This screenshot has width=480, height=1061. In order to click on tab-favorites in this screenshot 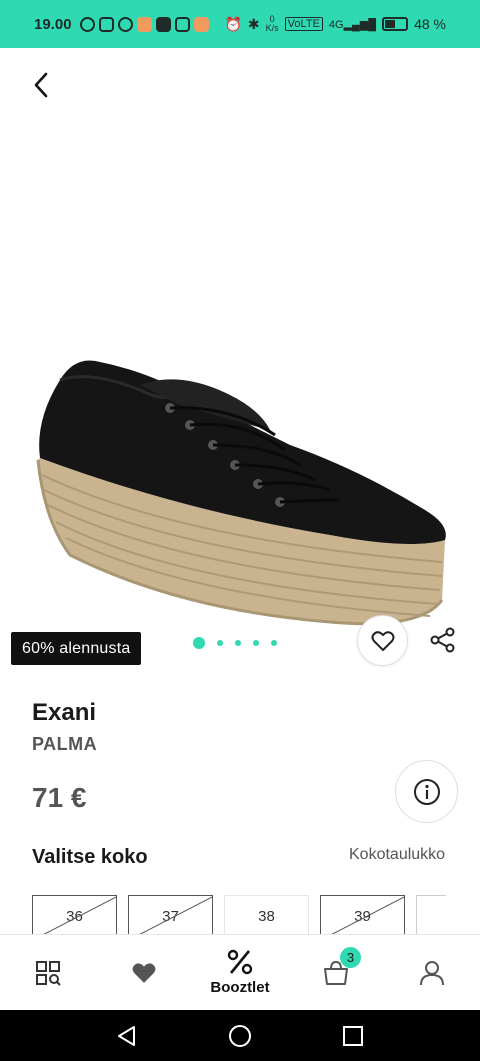, I will do `click(144, 972)`.